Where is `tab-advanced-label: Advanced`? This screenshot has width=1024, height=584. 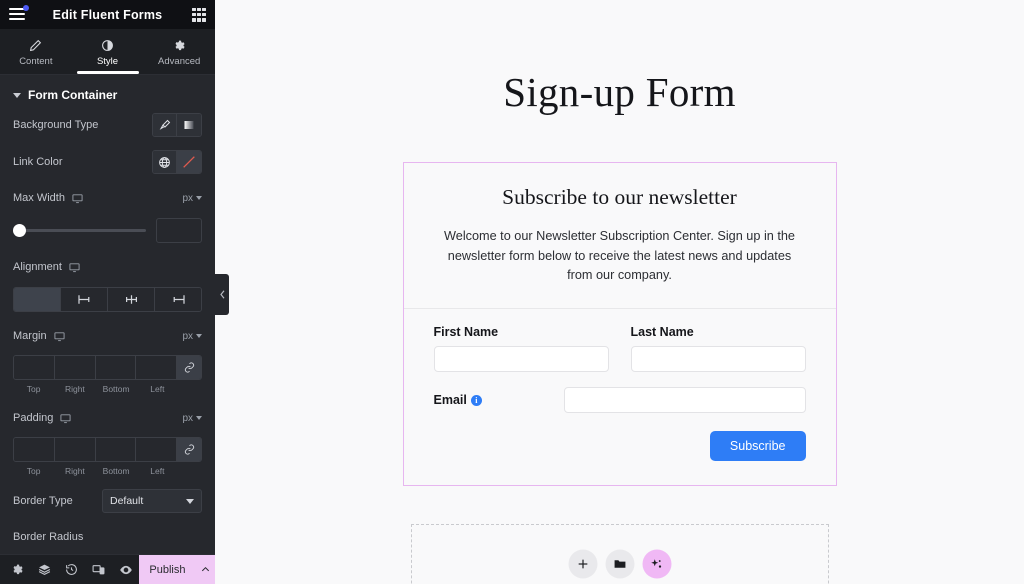 tab-advanced-label: Advanced is located at coordinates (179, 61).